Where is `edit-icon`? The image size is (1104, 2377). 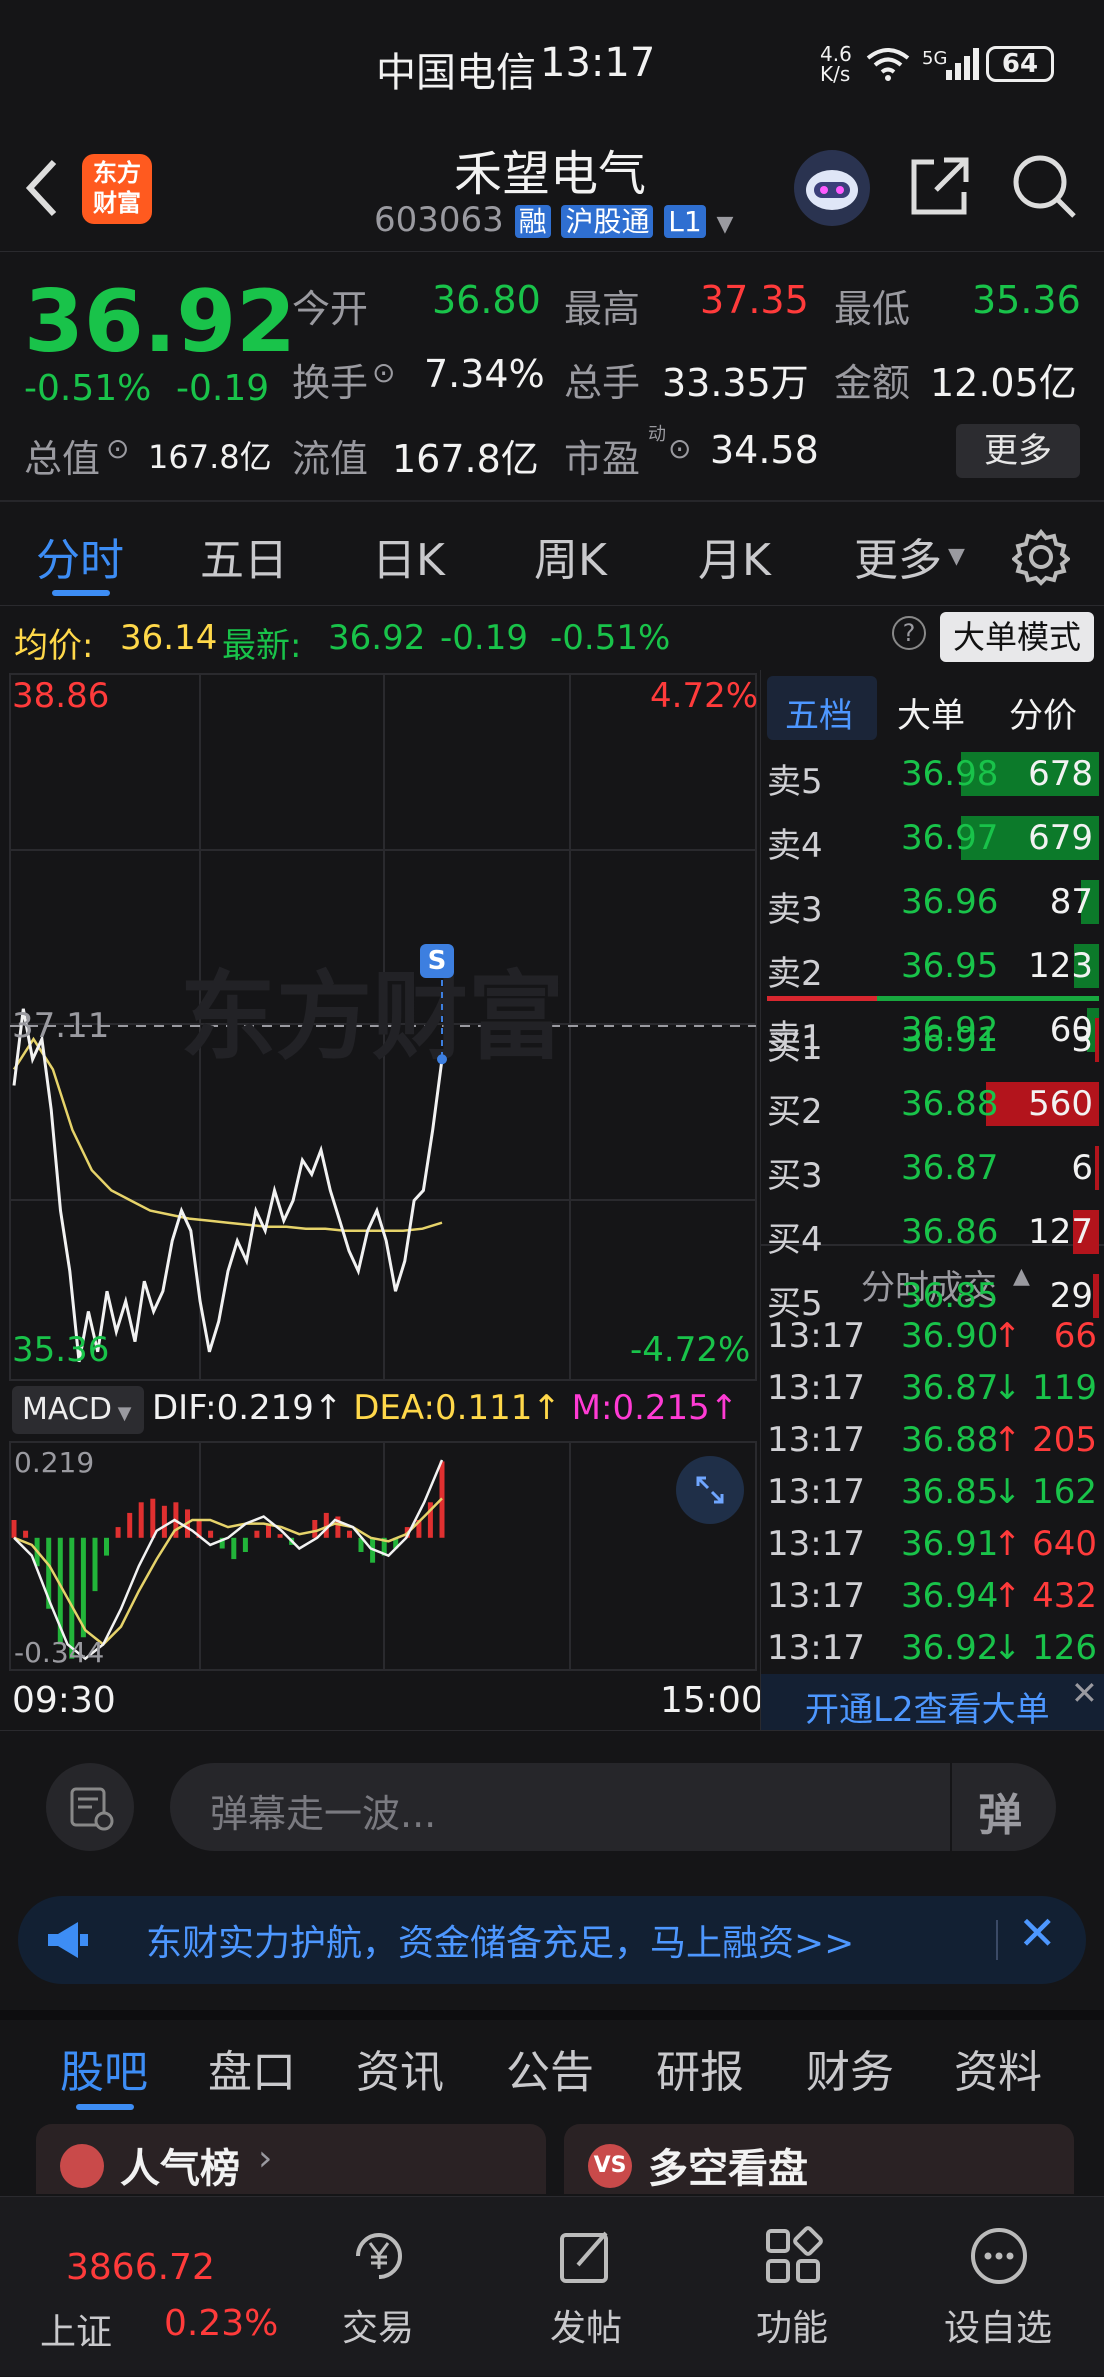
edit-icon is located at coordinates (587, 2258).